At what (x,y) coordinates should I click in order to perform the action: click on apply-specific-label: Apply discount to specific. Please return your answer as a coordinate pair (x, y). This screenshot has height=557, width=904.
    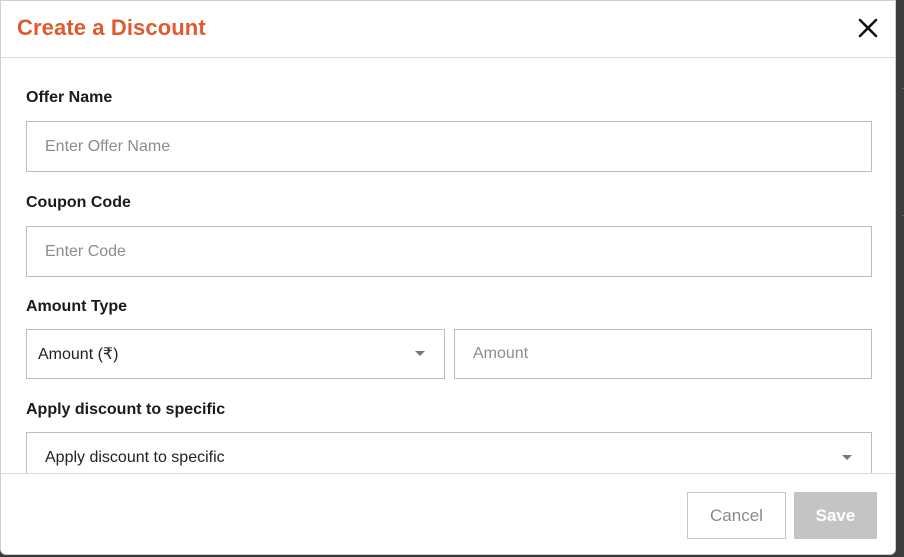
    Looking at the image, I should click on (126, 409).